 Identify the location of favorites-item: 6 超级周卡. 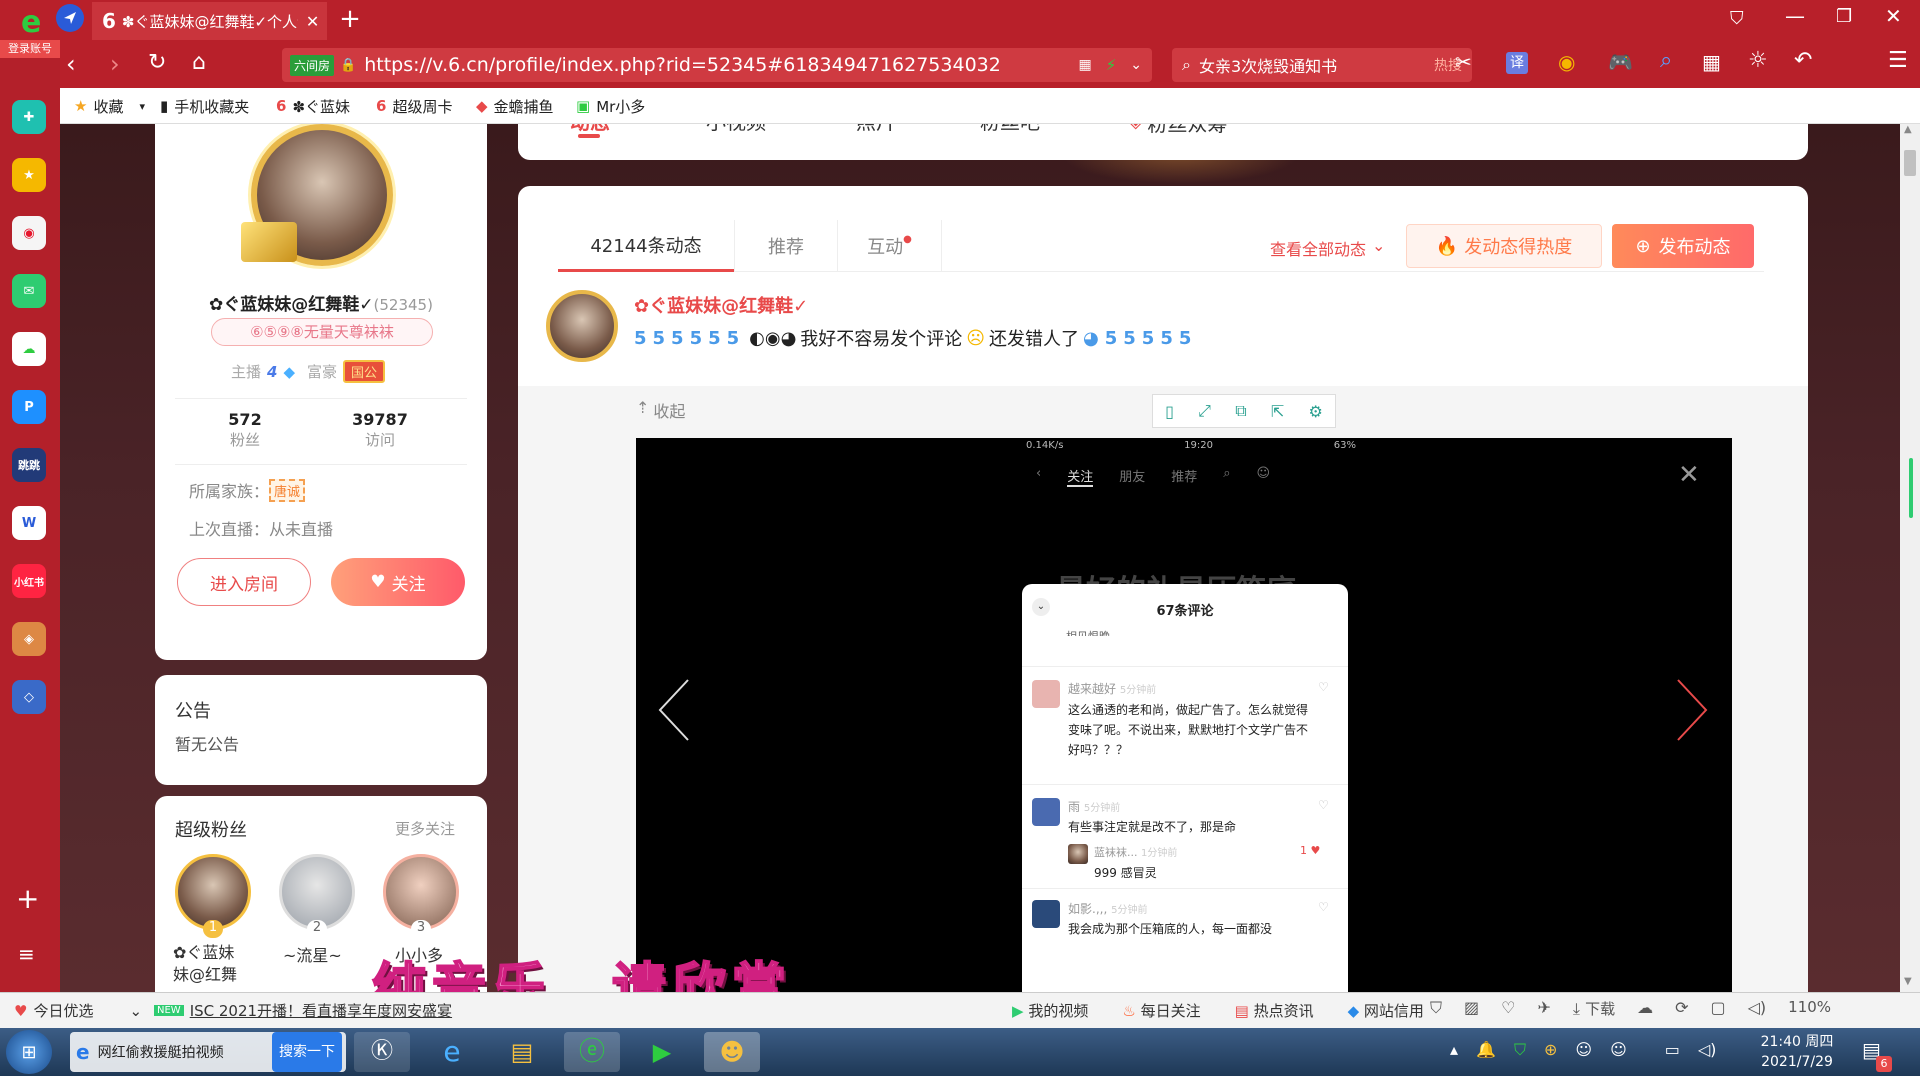
(414, 106).